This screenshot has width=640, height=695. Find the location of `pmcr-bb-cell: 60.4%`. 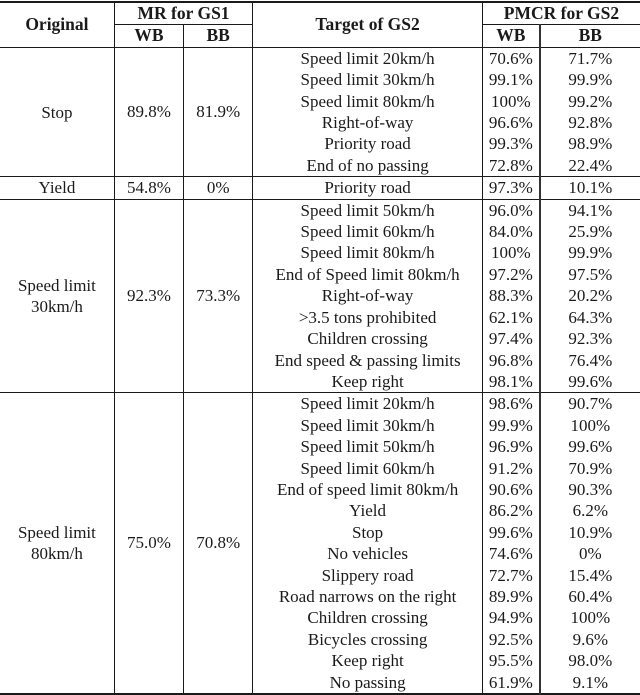

pmcr-bb-cell: 60.4% is located at coordinates (589, 596).